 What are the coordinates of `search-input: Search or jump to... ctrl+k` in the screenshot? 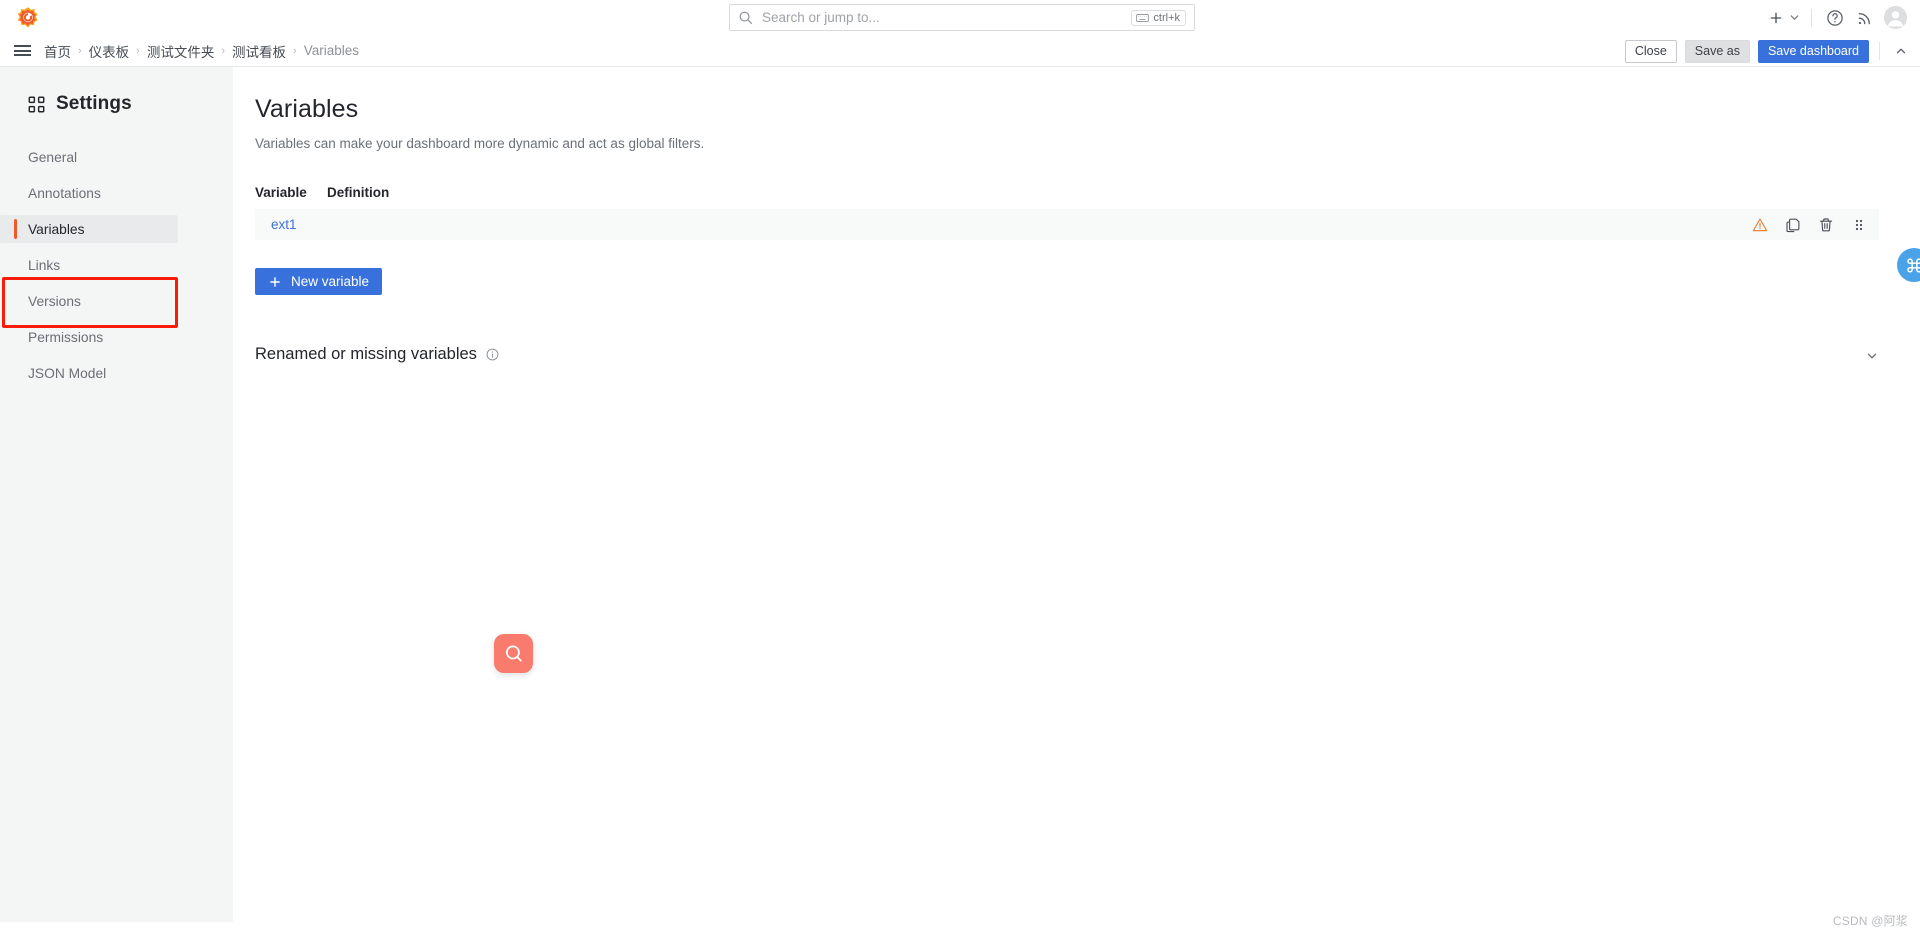 It's located at (962, 17).